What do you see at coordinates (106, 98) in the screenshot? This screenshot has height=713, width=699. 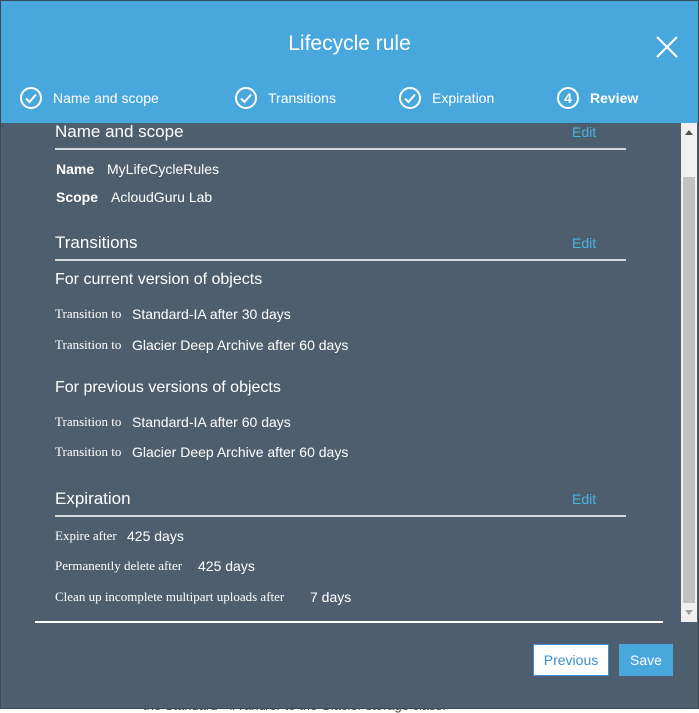 I see `step-label: Name and scope` at bounding box center [106, 98].